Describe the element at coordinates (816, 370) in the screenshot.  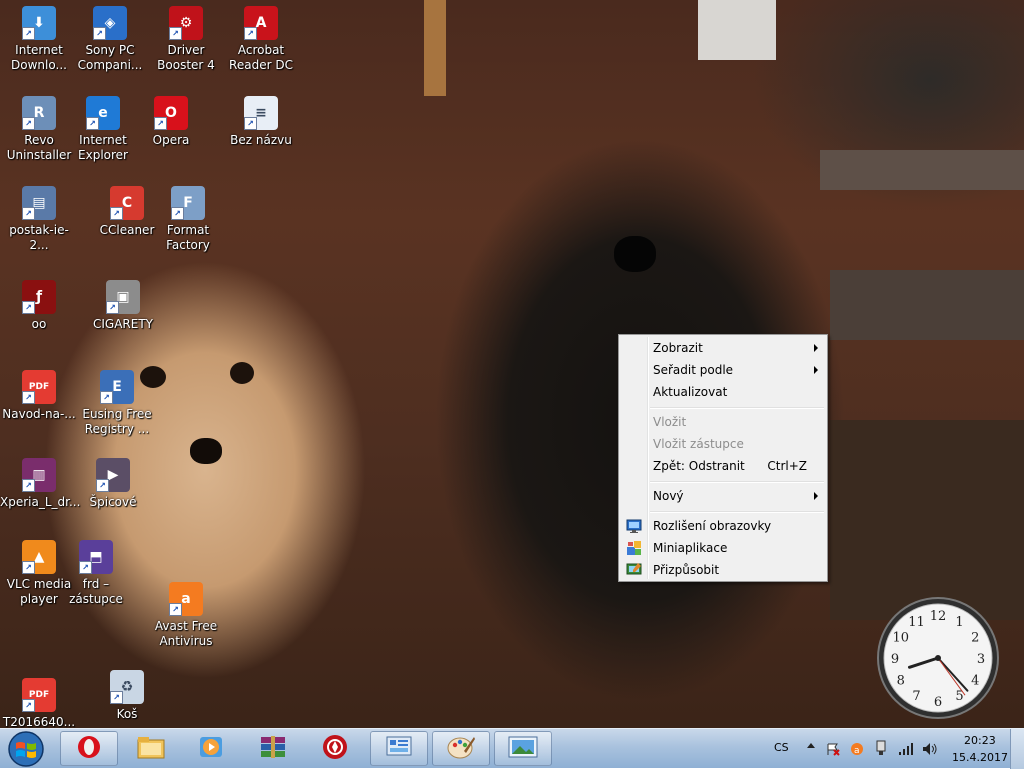
I see `submenu-arrow-icon` at that location.